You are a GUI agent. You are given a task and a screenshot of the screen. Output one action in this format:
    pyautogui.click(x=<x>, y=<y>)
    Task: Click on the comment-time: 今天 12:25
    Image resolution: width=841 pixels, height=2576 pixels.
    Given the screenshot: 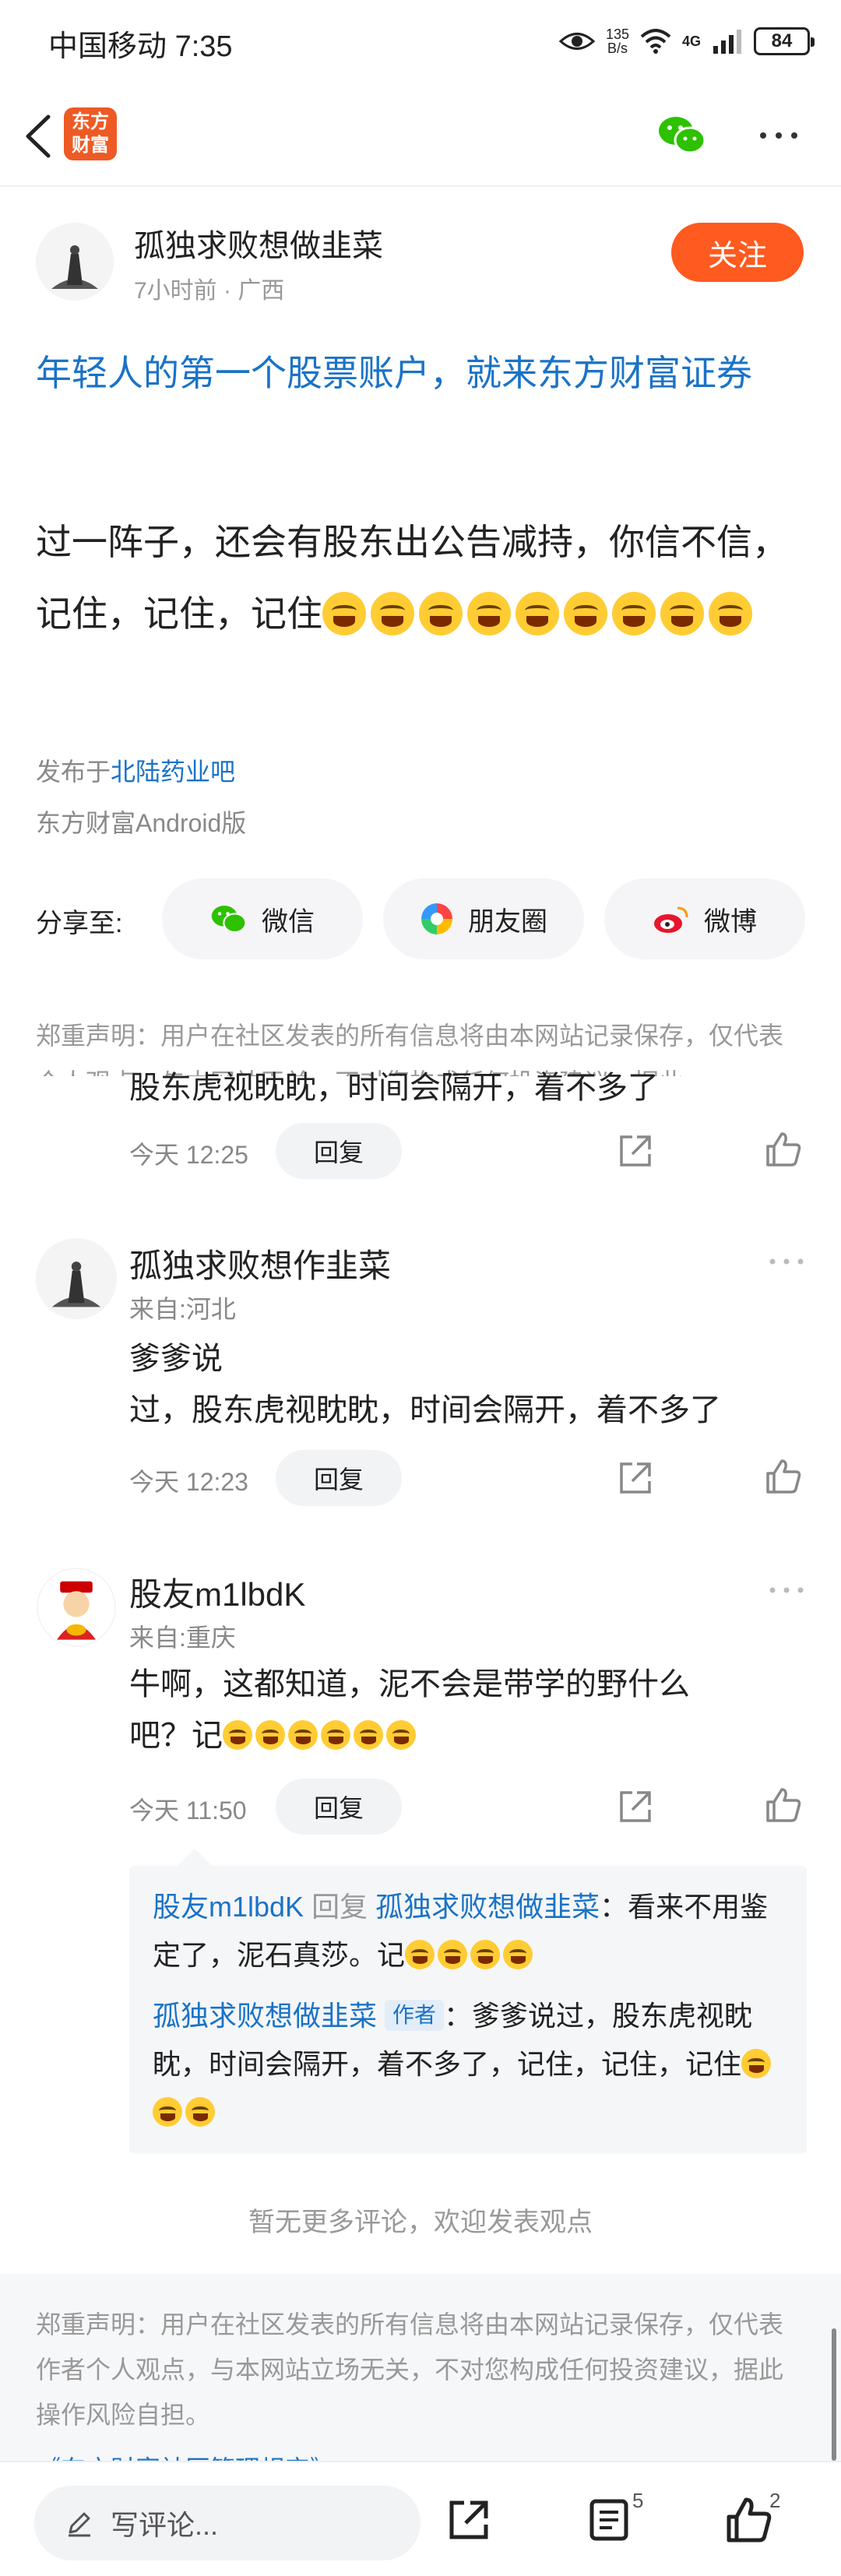 What is the action you would take?
    pyautogui.click(x=188, y=1155)
    